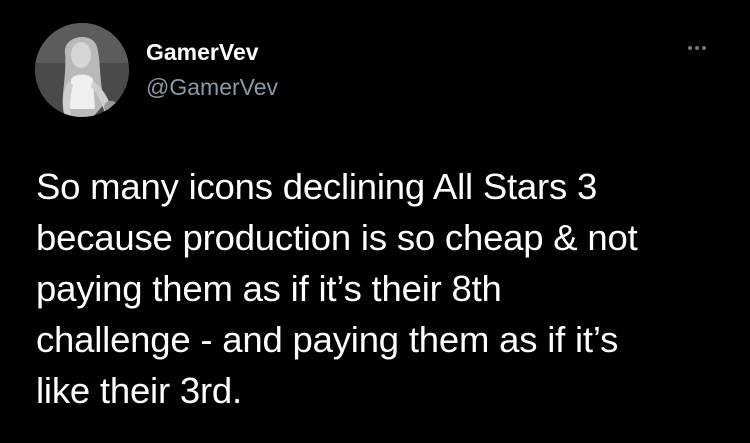 Image resolution: width=750 pixels, height=443 pixels. I want to click on avatar-photo-icon, so click(82, 70).